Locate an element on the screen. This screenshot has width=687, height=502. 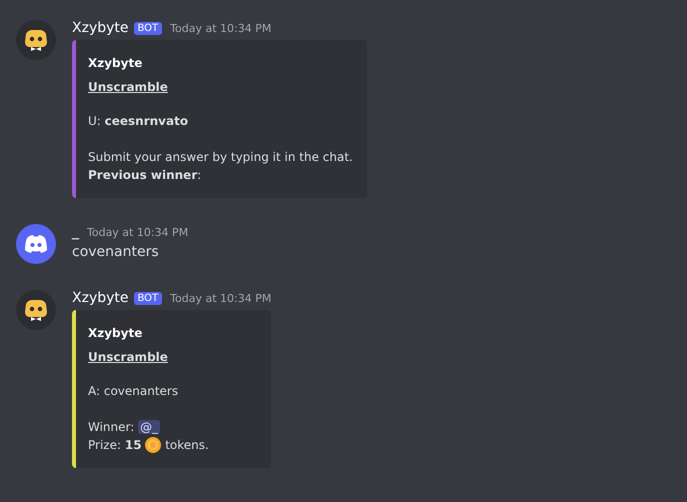
embed-text: A: covenanters is located at coordinates (133, 391).